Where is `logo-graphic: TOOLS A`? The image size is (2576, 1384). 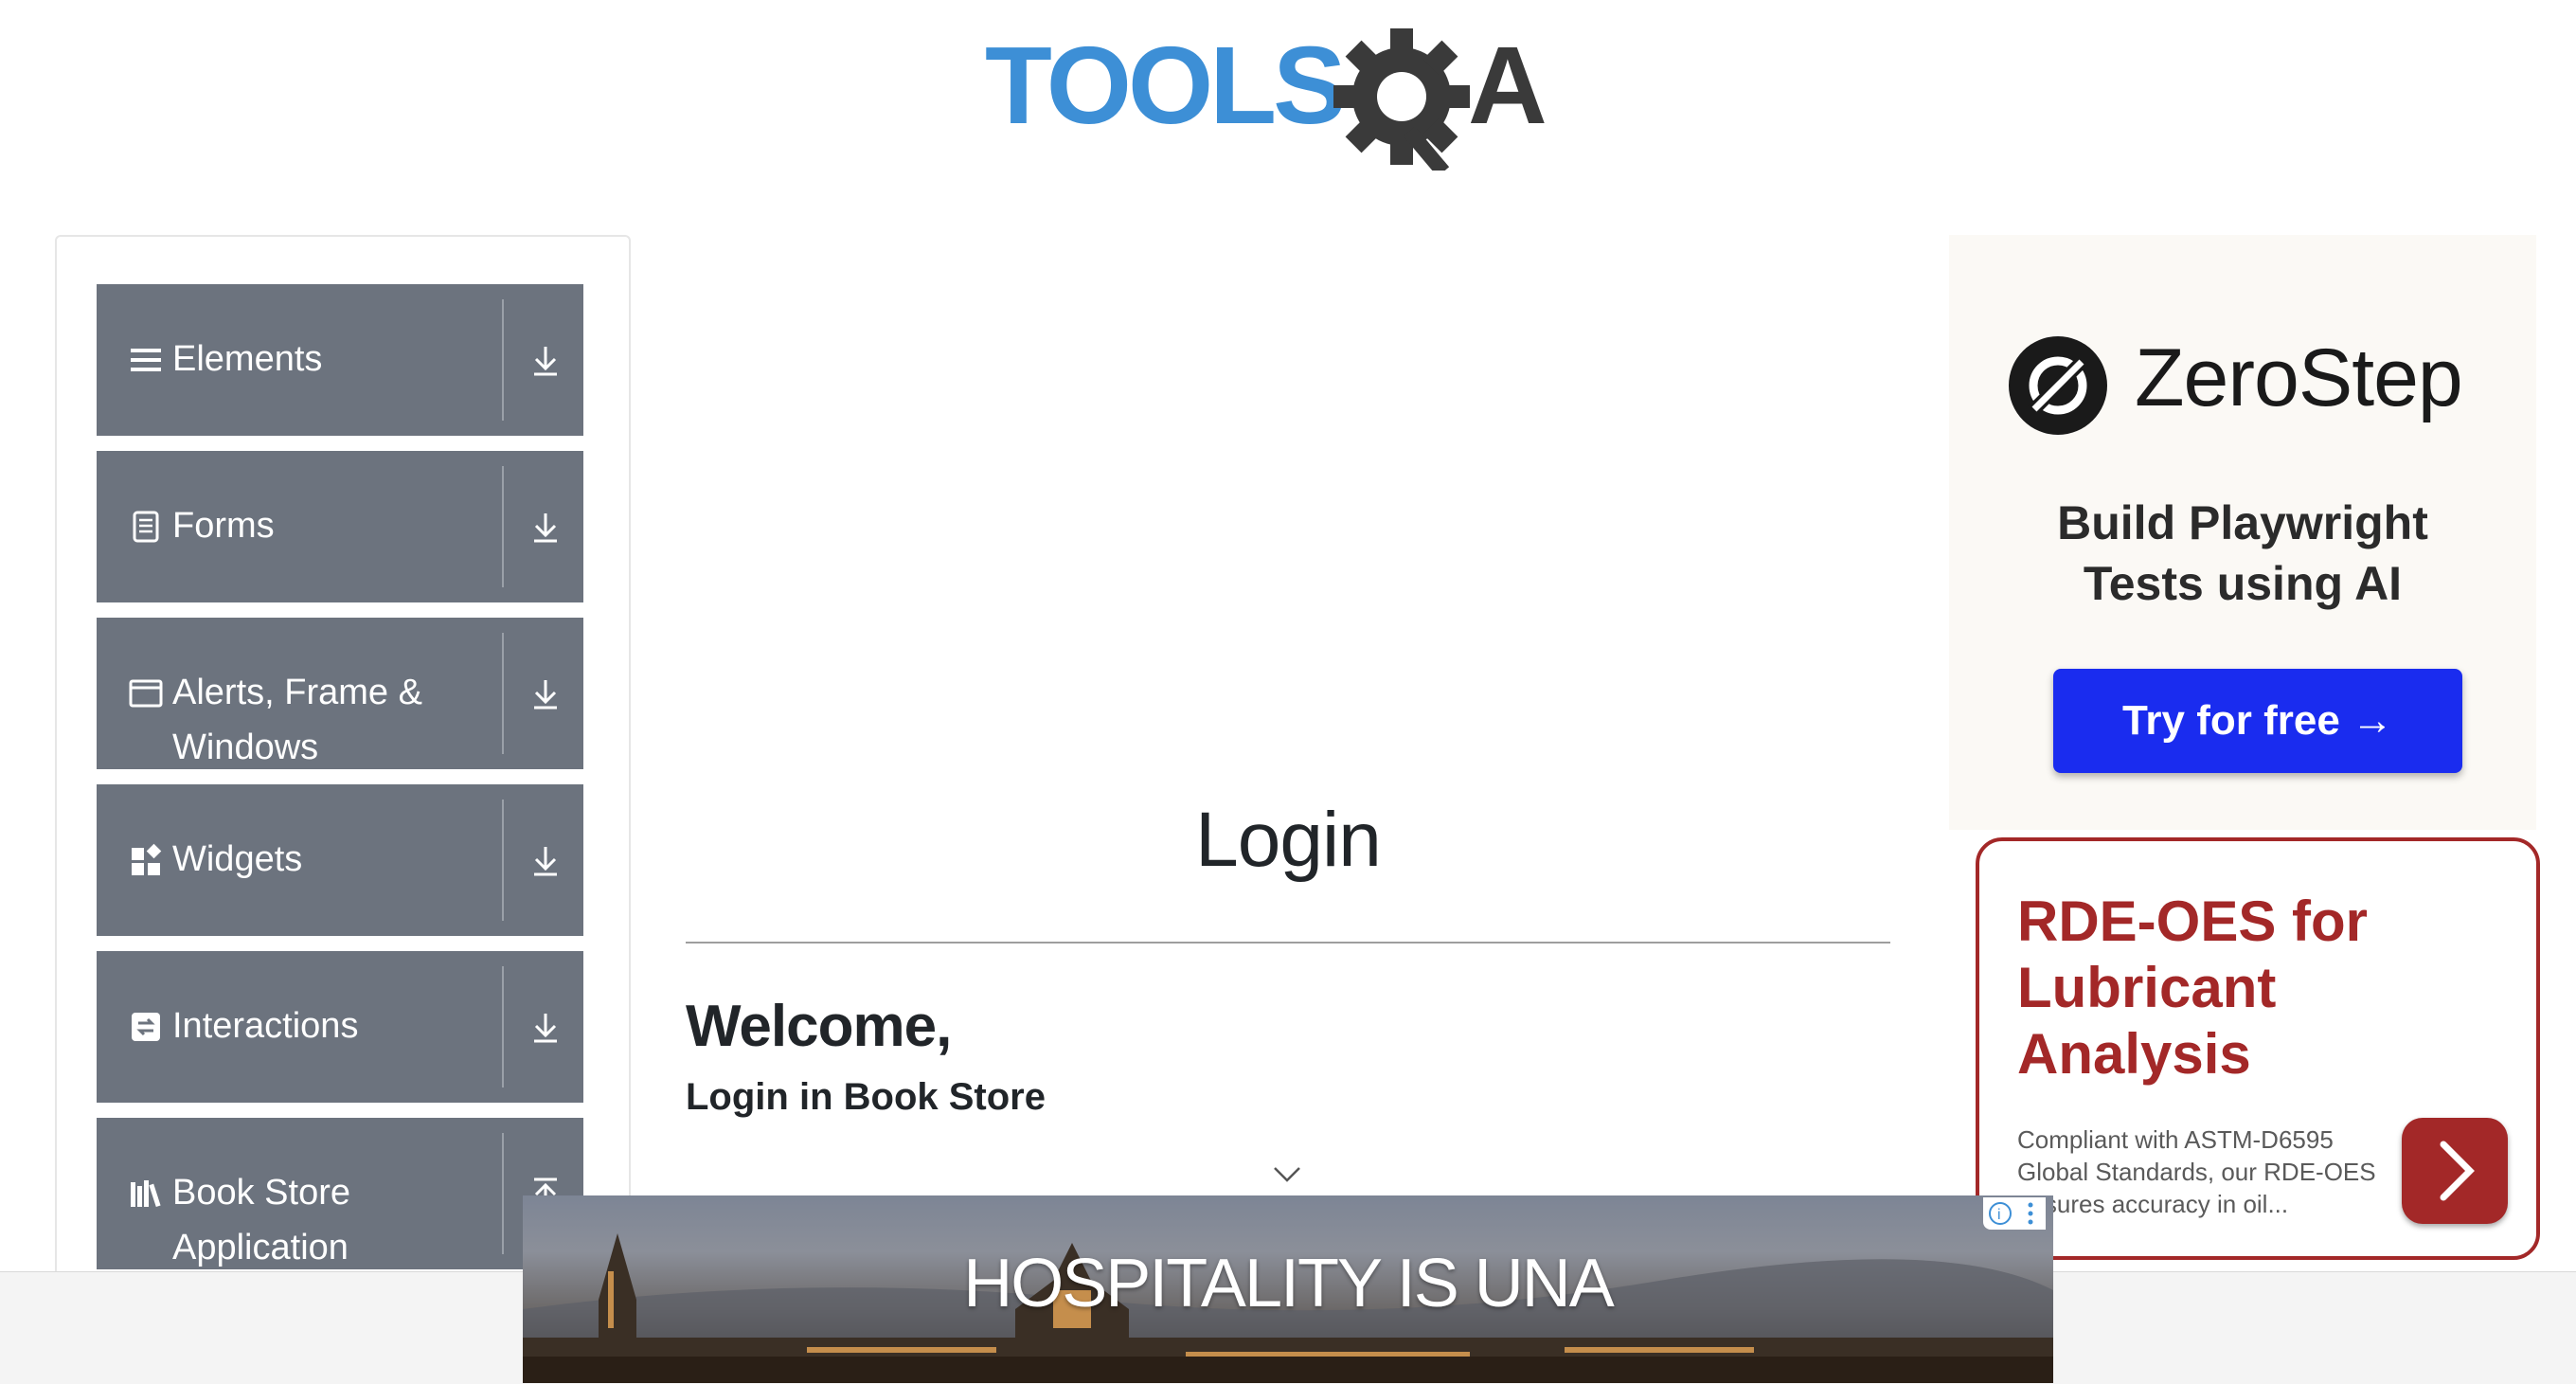
logo-graphic: TOOLS A is located at coordinates (1266, 100).